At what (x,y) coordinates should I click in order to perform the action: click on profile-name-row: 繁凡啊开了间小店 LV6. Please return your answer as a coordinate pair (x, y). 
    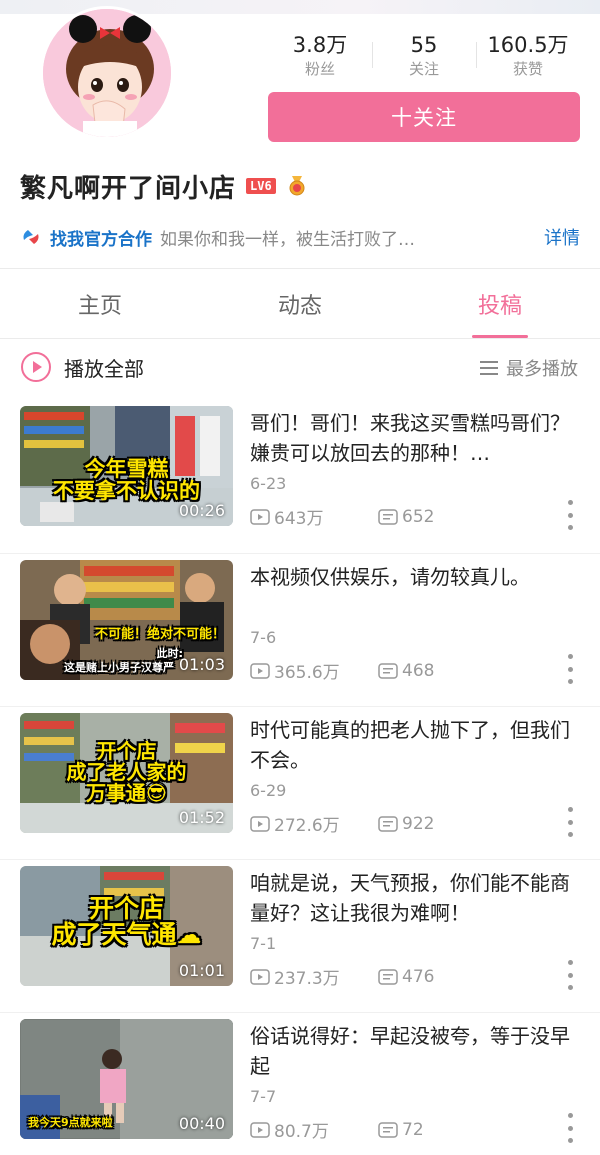
    Looking at the image, I should click on (164, 186).